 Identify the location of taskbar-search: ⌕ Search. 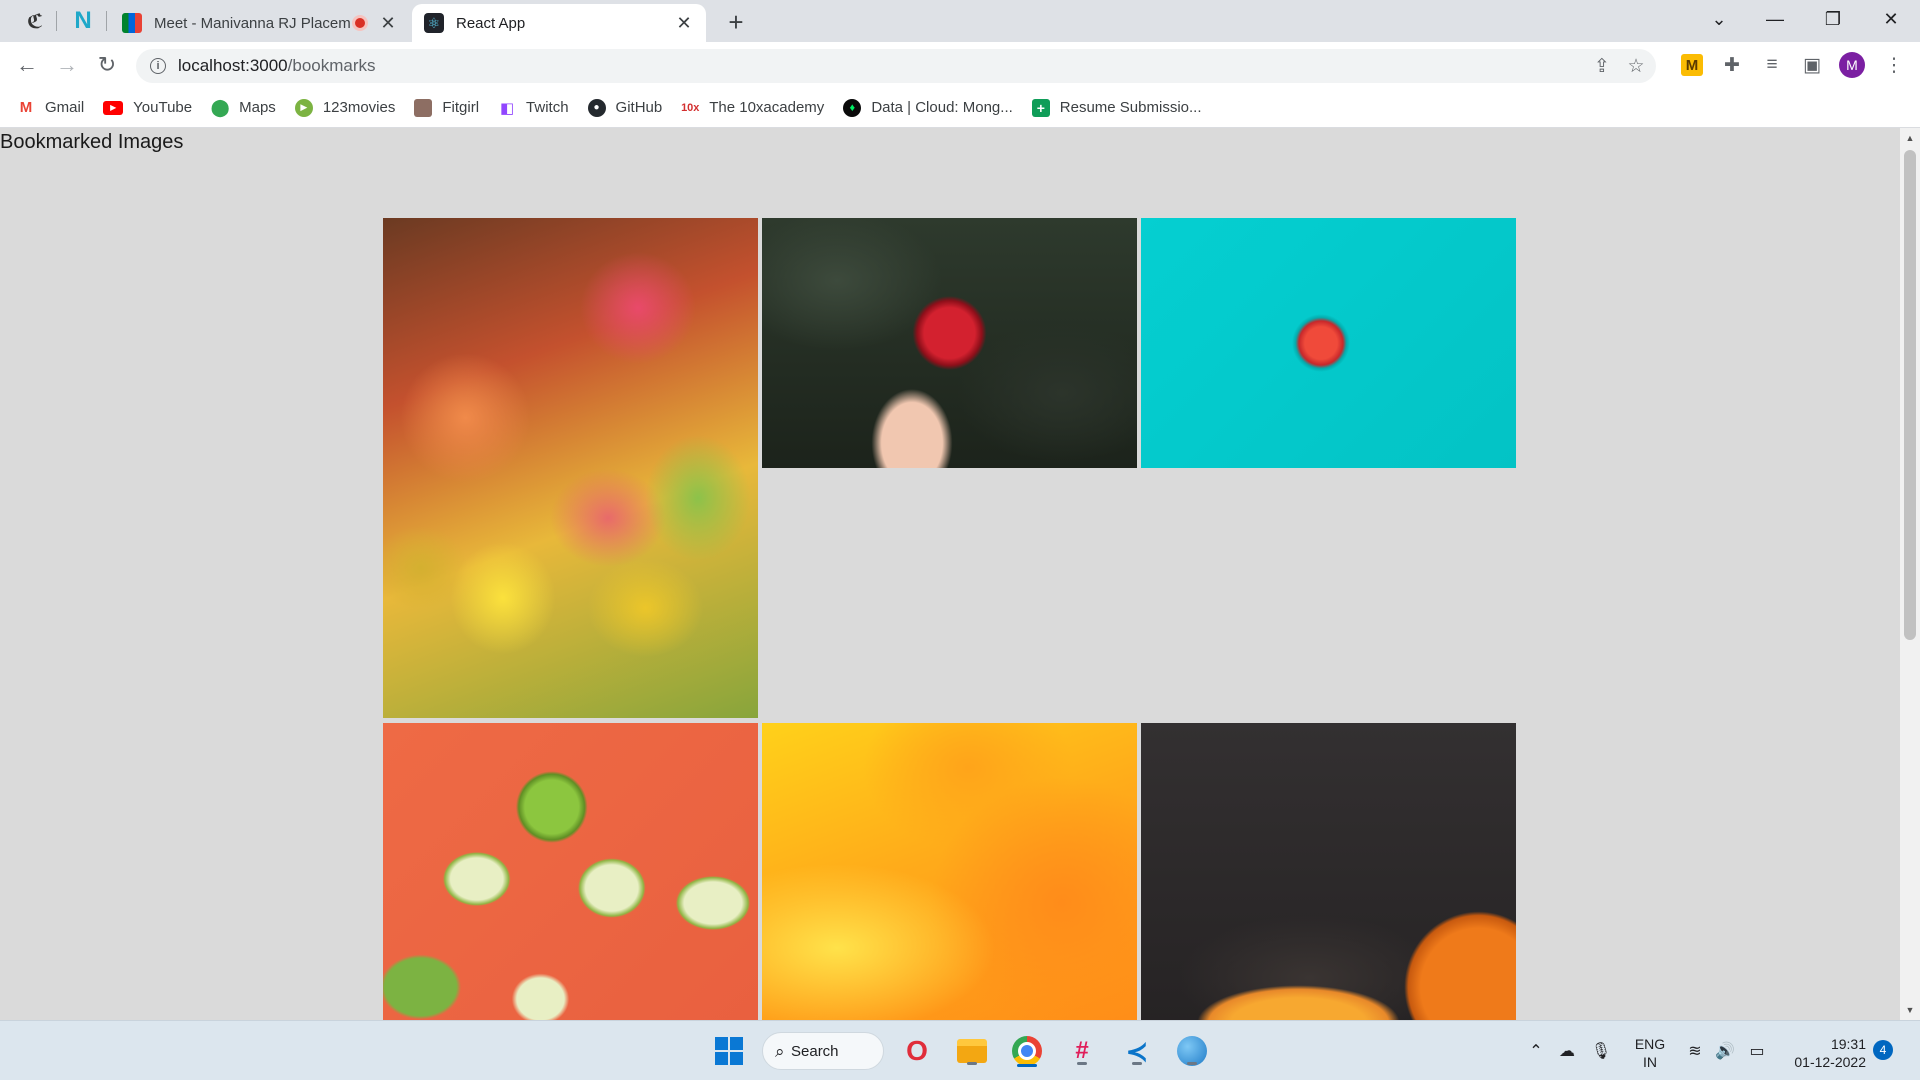
(823, 1051).